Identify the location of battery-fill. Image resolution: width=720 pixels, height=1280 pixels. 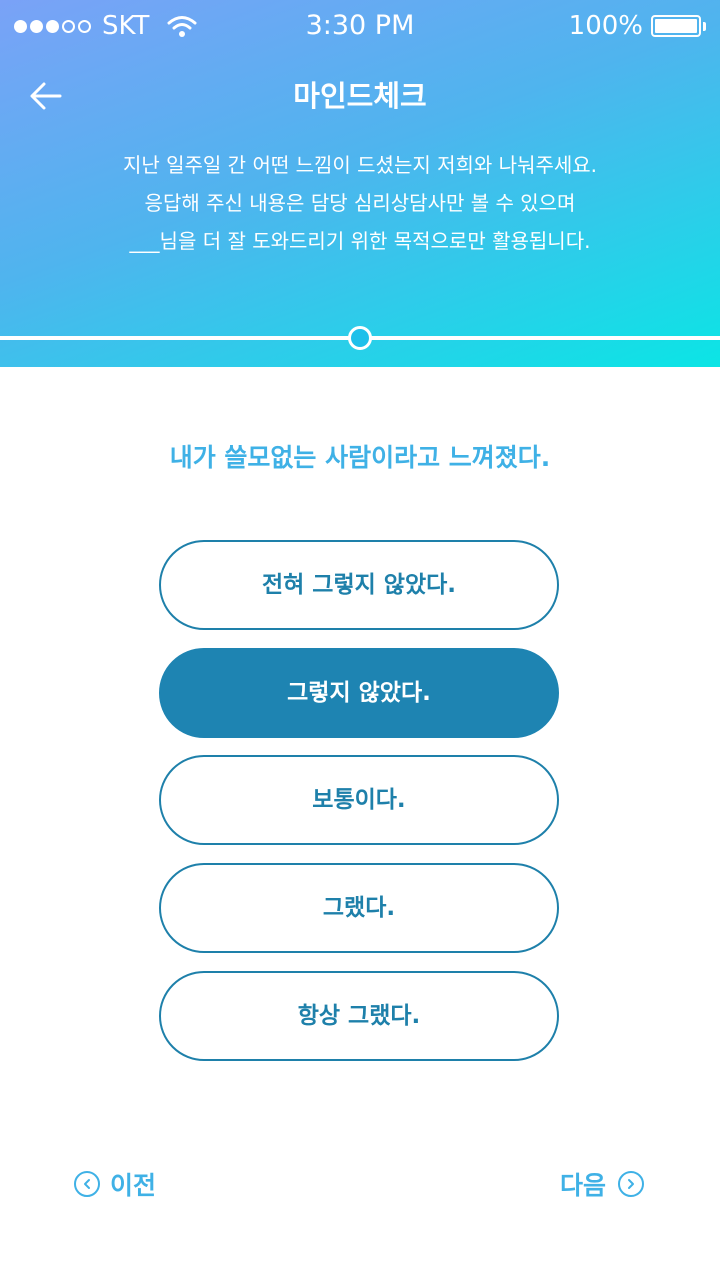
(676, 26).